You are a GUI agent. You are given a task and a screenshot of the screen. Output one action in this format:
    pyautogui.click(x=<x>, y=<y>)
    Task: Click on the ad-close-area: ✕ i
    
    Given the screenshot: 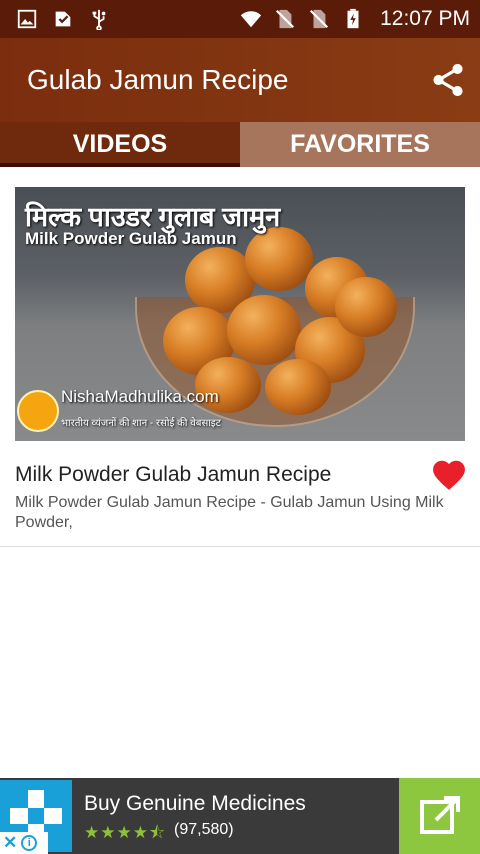 What is the action you would take?
    pyautogui.click(x=24, y=843)
    